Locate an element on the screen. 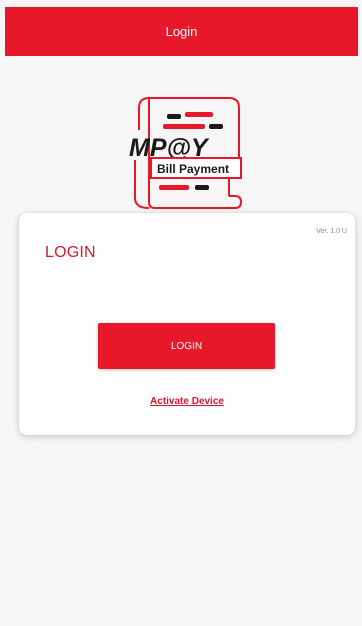  version-label: Ver. 1.0 U is located at coordinates (331, 231).